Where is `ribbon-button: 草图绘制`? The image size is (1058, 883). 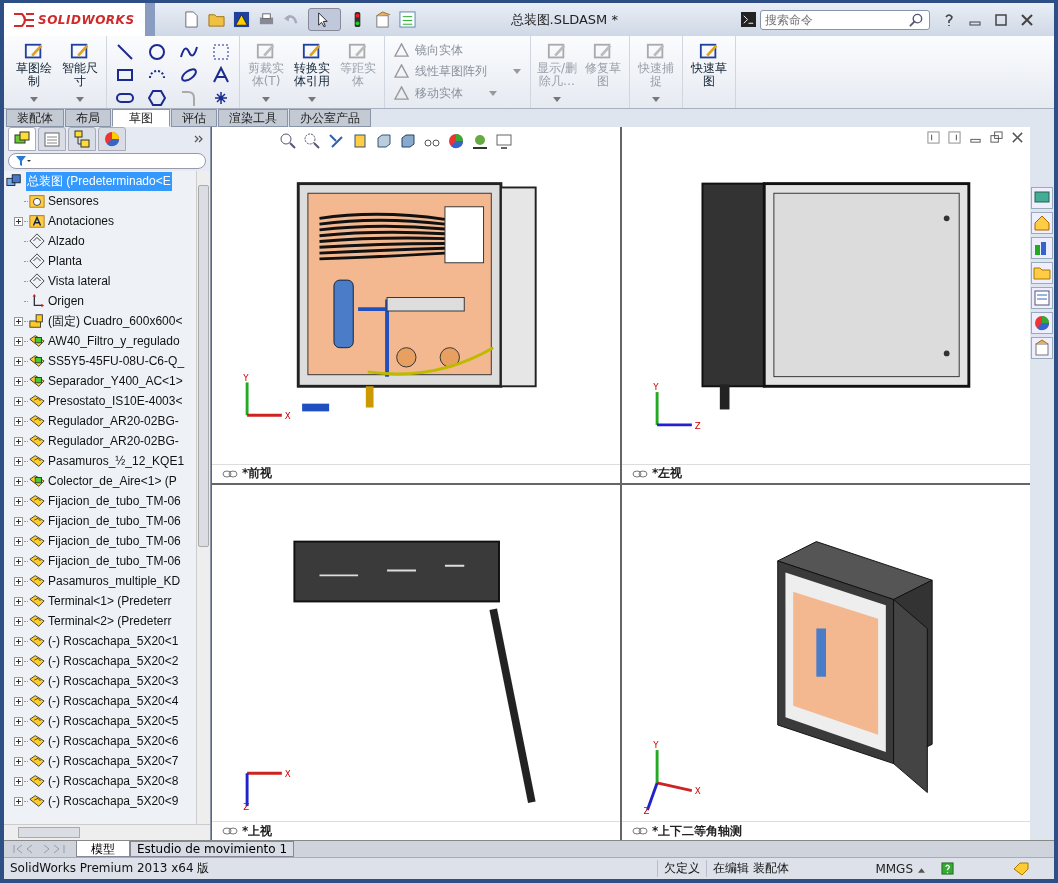
ribbon-button: 草图绘制 is located at coordinates (34, 72).